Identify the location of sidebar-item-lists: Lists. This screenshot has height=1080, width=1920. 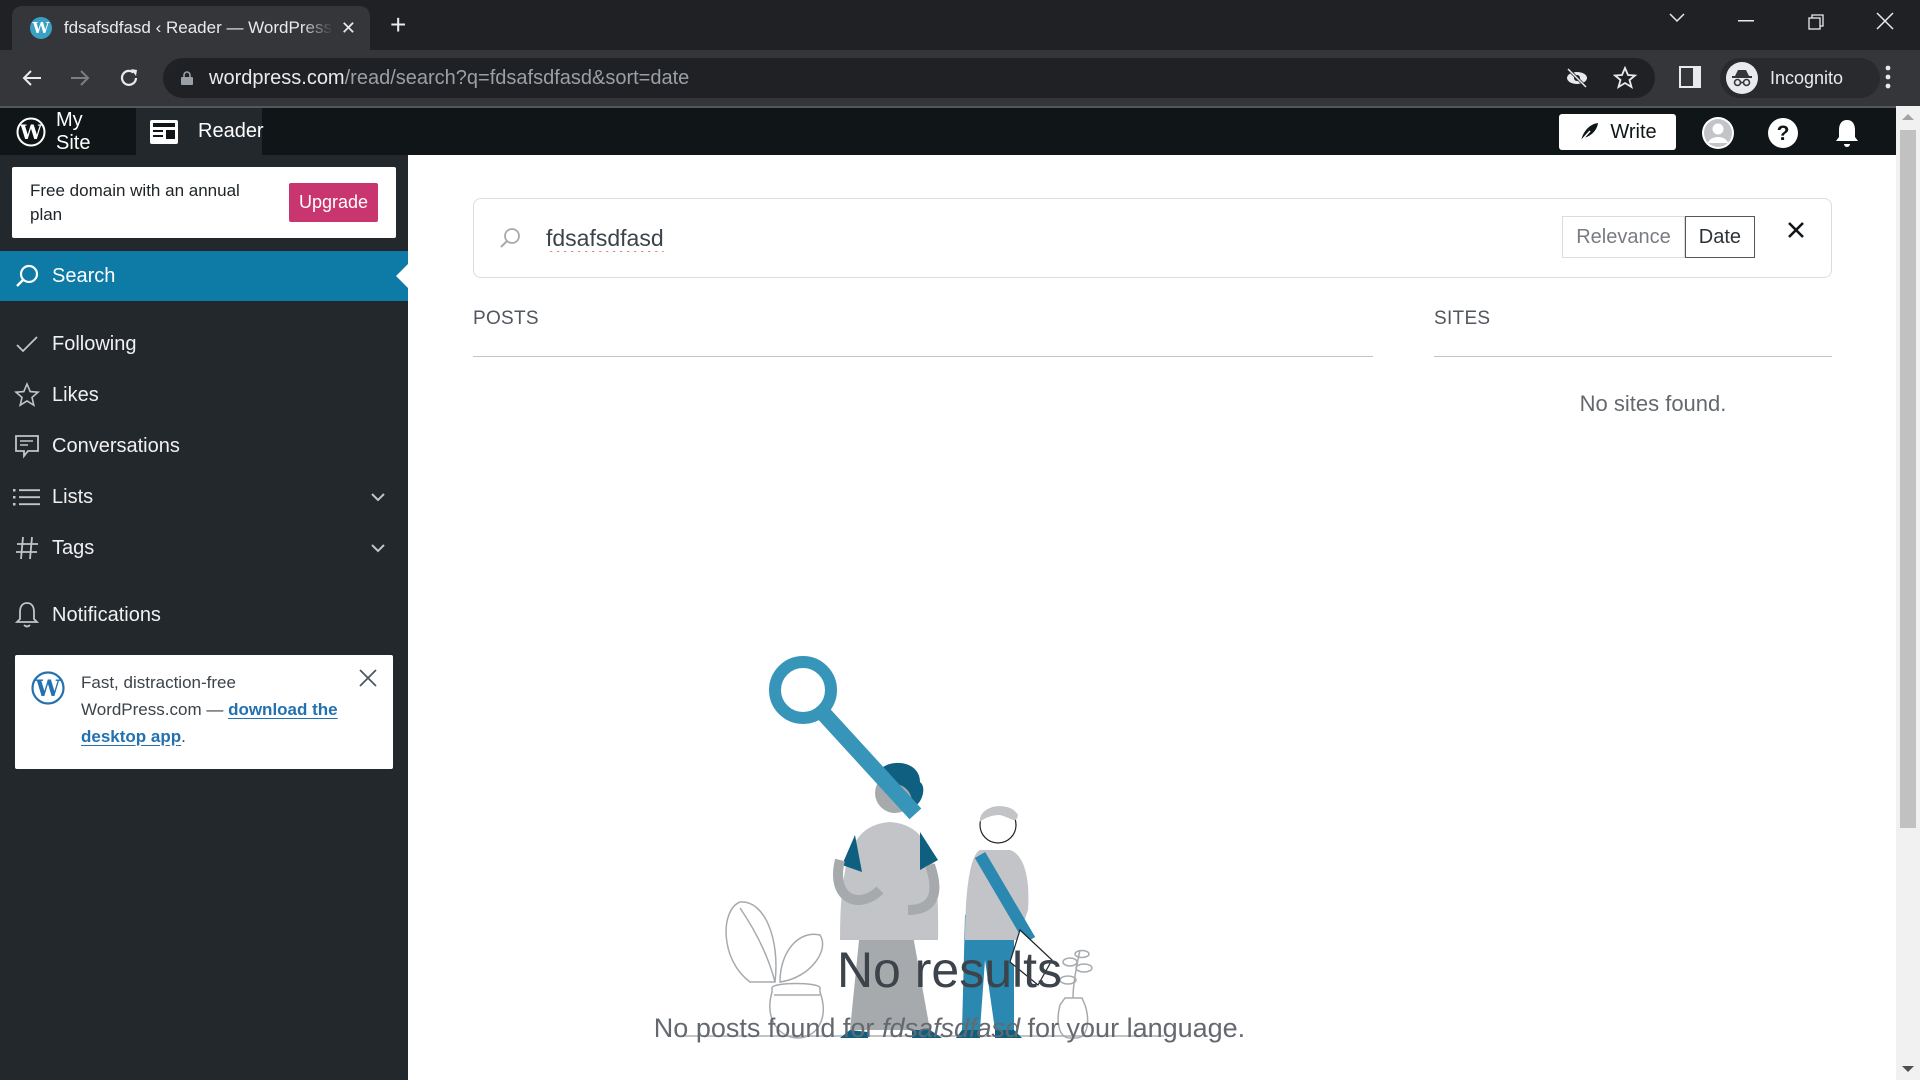
(204, 497).